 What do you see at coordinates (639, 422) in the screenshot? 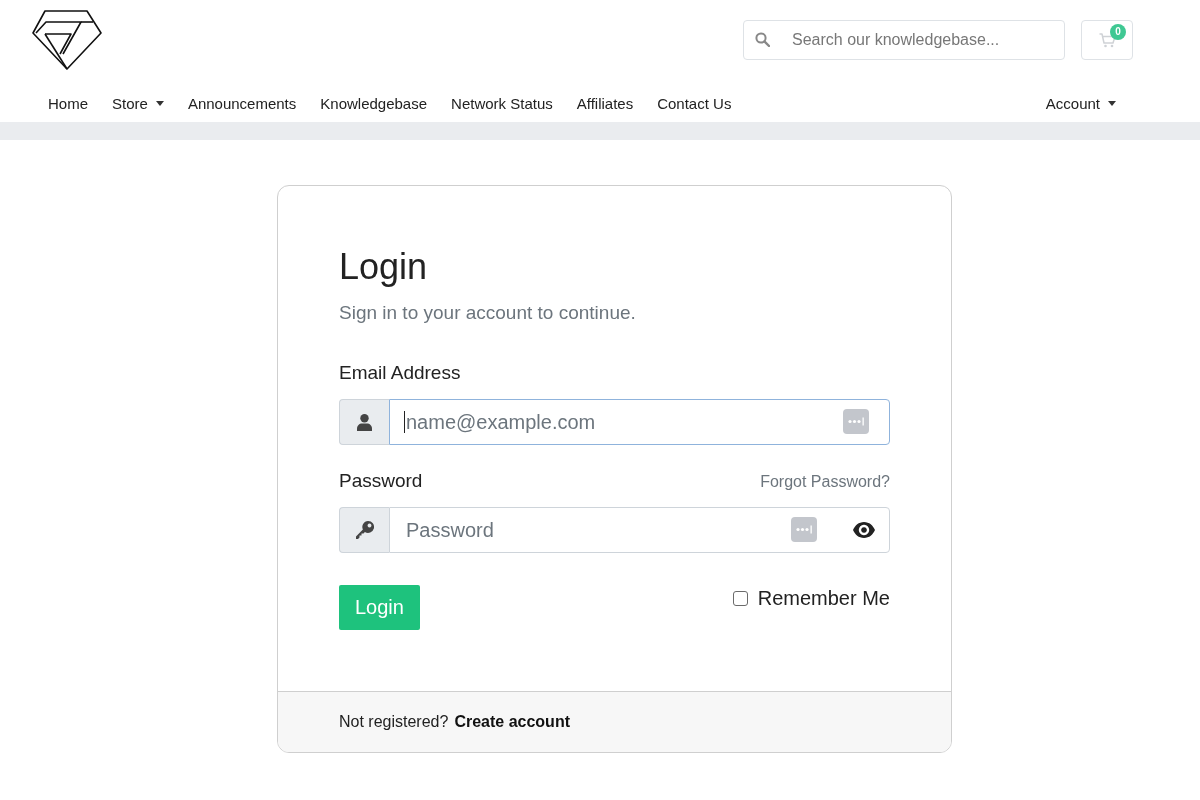
I see `email-field: name@example.com` at bounding box center [639, 422].